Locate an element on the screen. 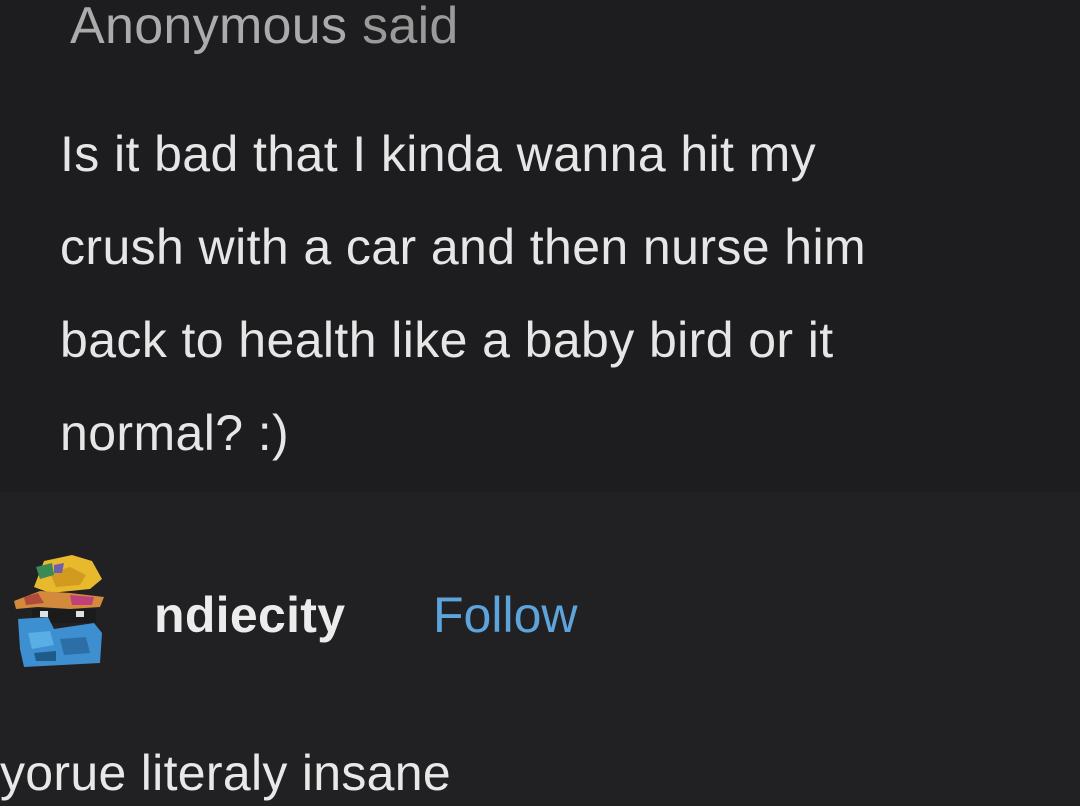  follow-button: Follow is located at coordinates (505, 615).